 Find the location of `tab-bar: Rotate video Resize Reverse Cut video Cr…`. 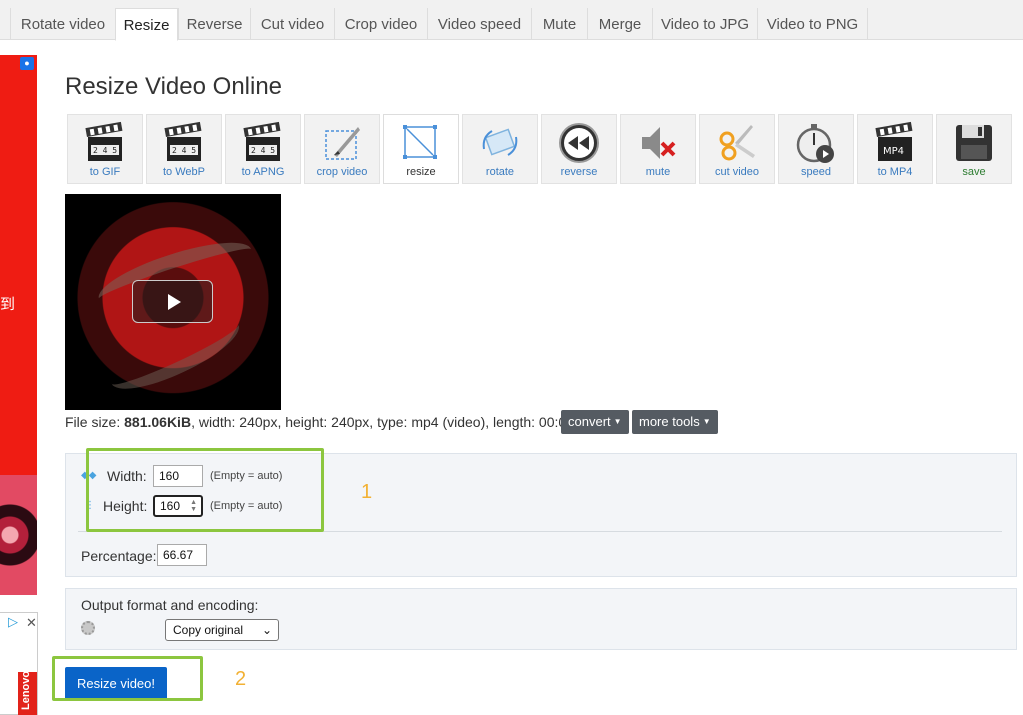

tab-bar: Rotate video Resize Reverse Cut video Cr… is located at coordinates (511, 20).